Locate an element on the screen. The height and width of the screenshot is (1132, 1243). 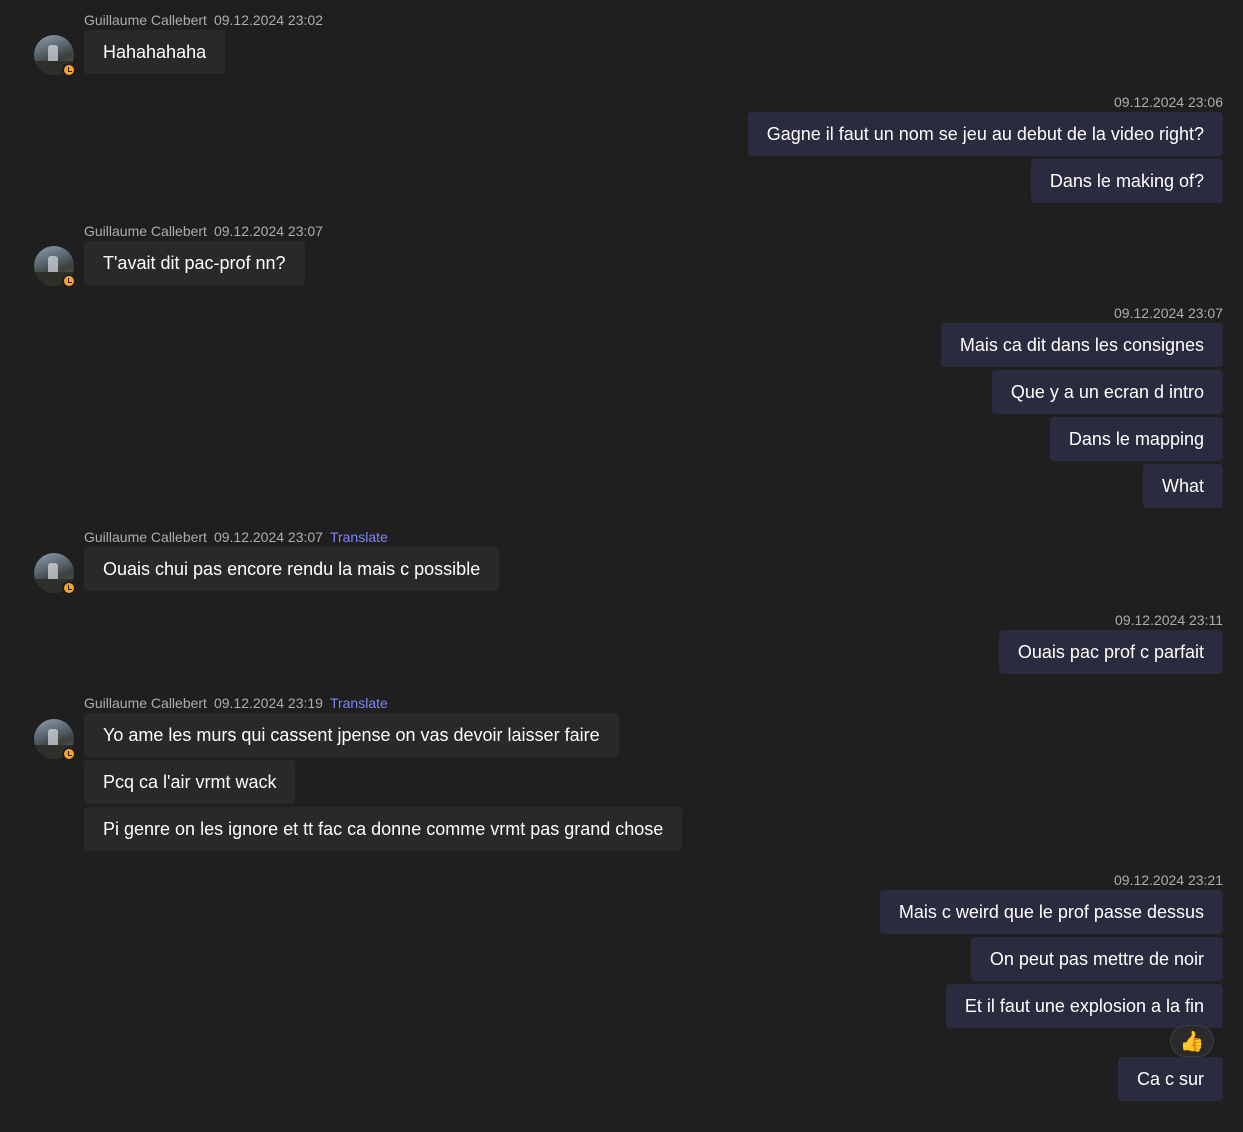
message-bubble: Et il faut une explosion a la fin is located at coordinates (1084, 1006).